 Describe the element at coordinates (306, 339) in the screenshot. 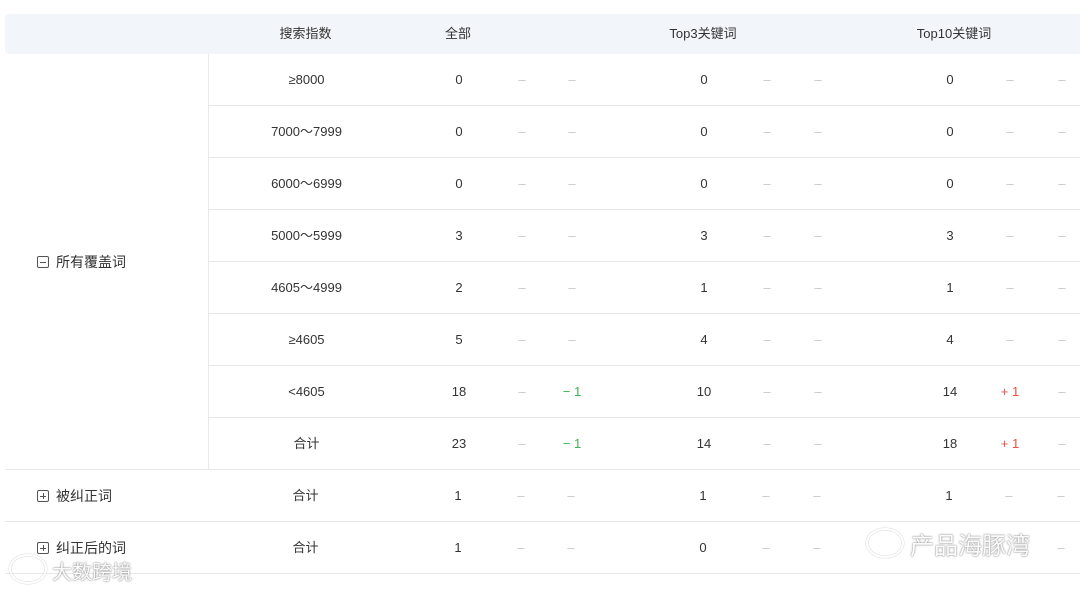

I see `range-cell: ≥4605` at that location.